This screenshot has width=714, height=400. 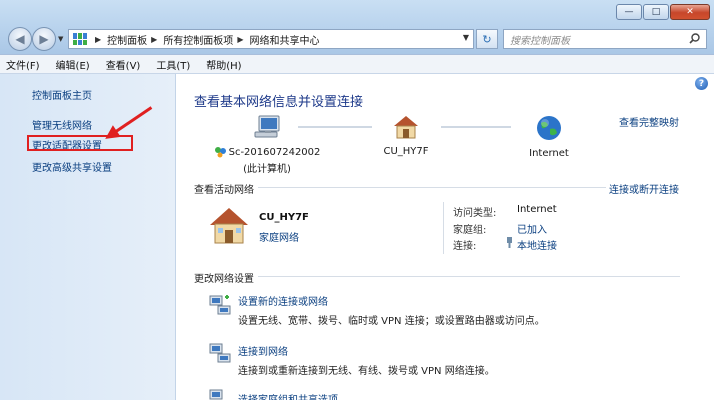 I want to click on active-network-title: 查看活动网络, so click(x=224, y=190).